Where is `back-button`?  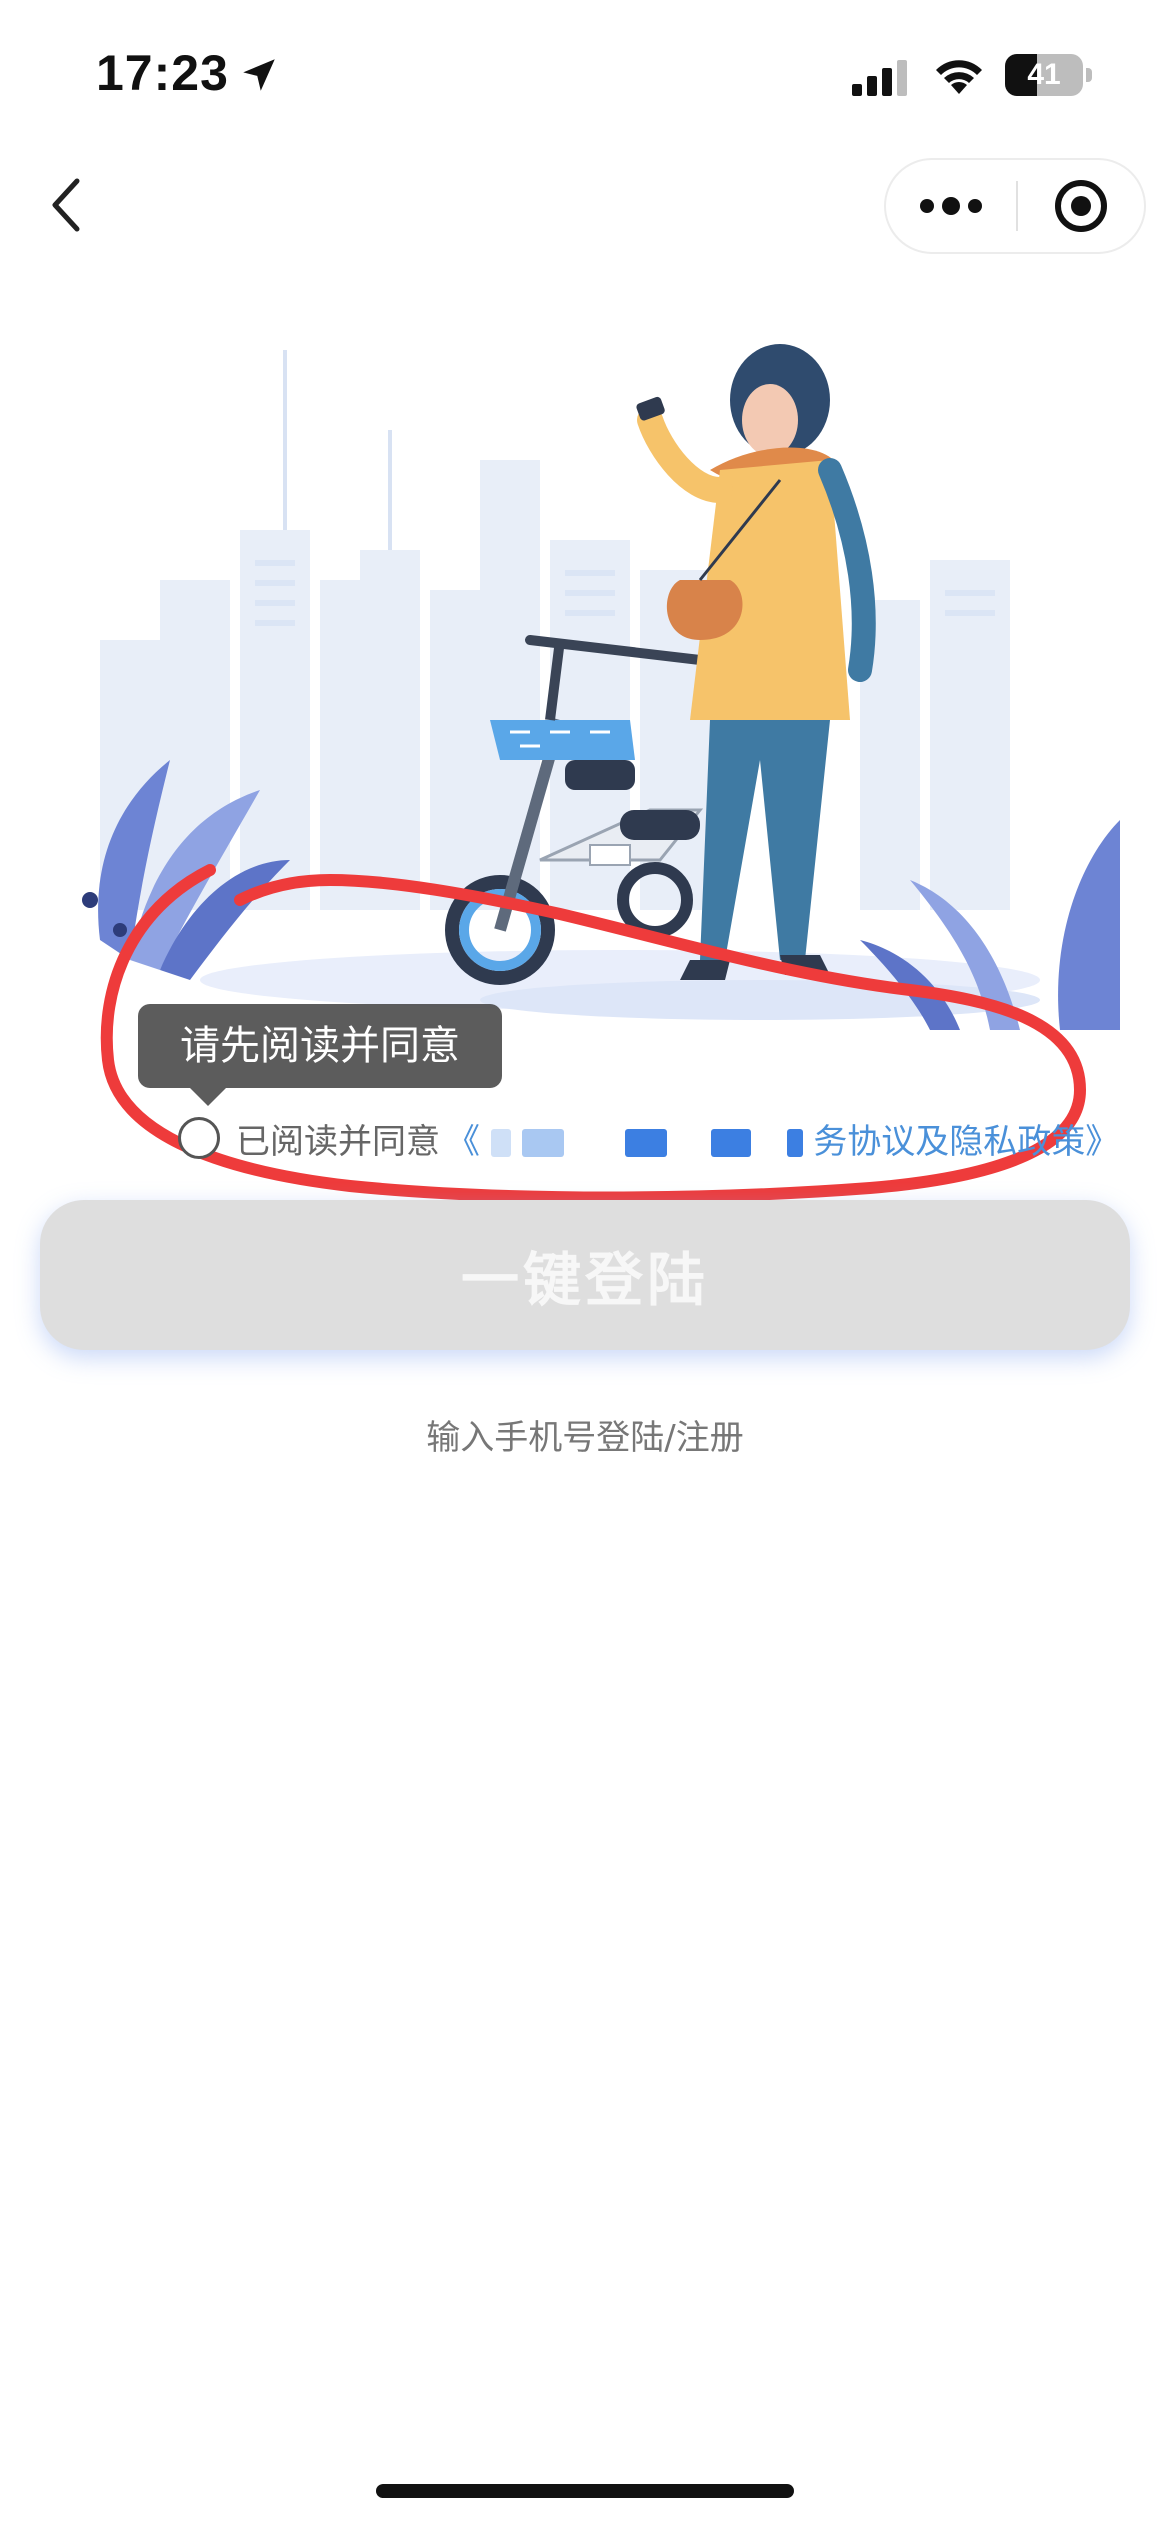 back-button is located at coordinates (66, 205).